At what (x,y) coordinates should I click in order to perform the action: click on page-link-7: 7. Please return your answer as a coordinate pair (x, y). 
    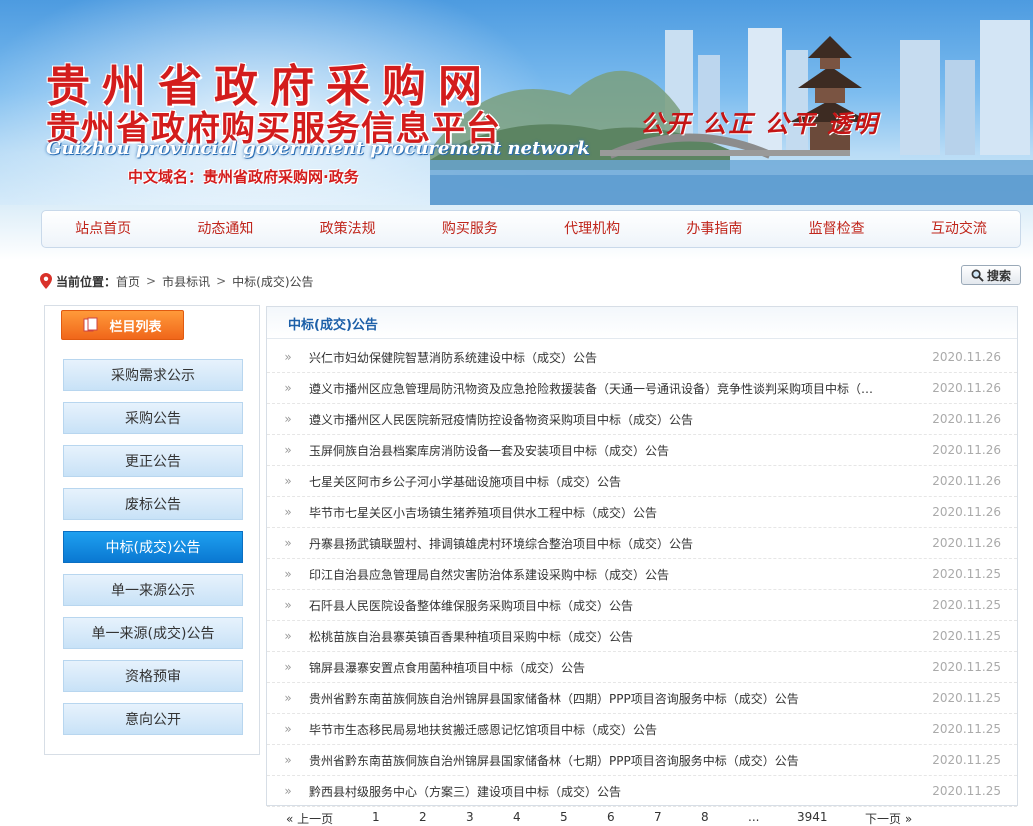
    Looking at the image, I should click on (658, 817).